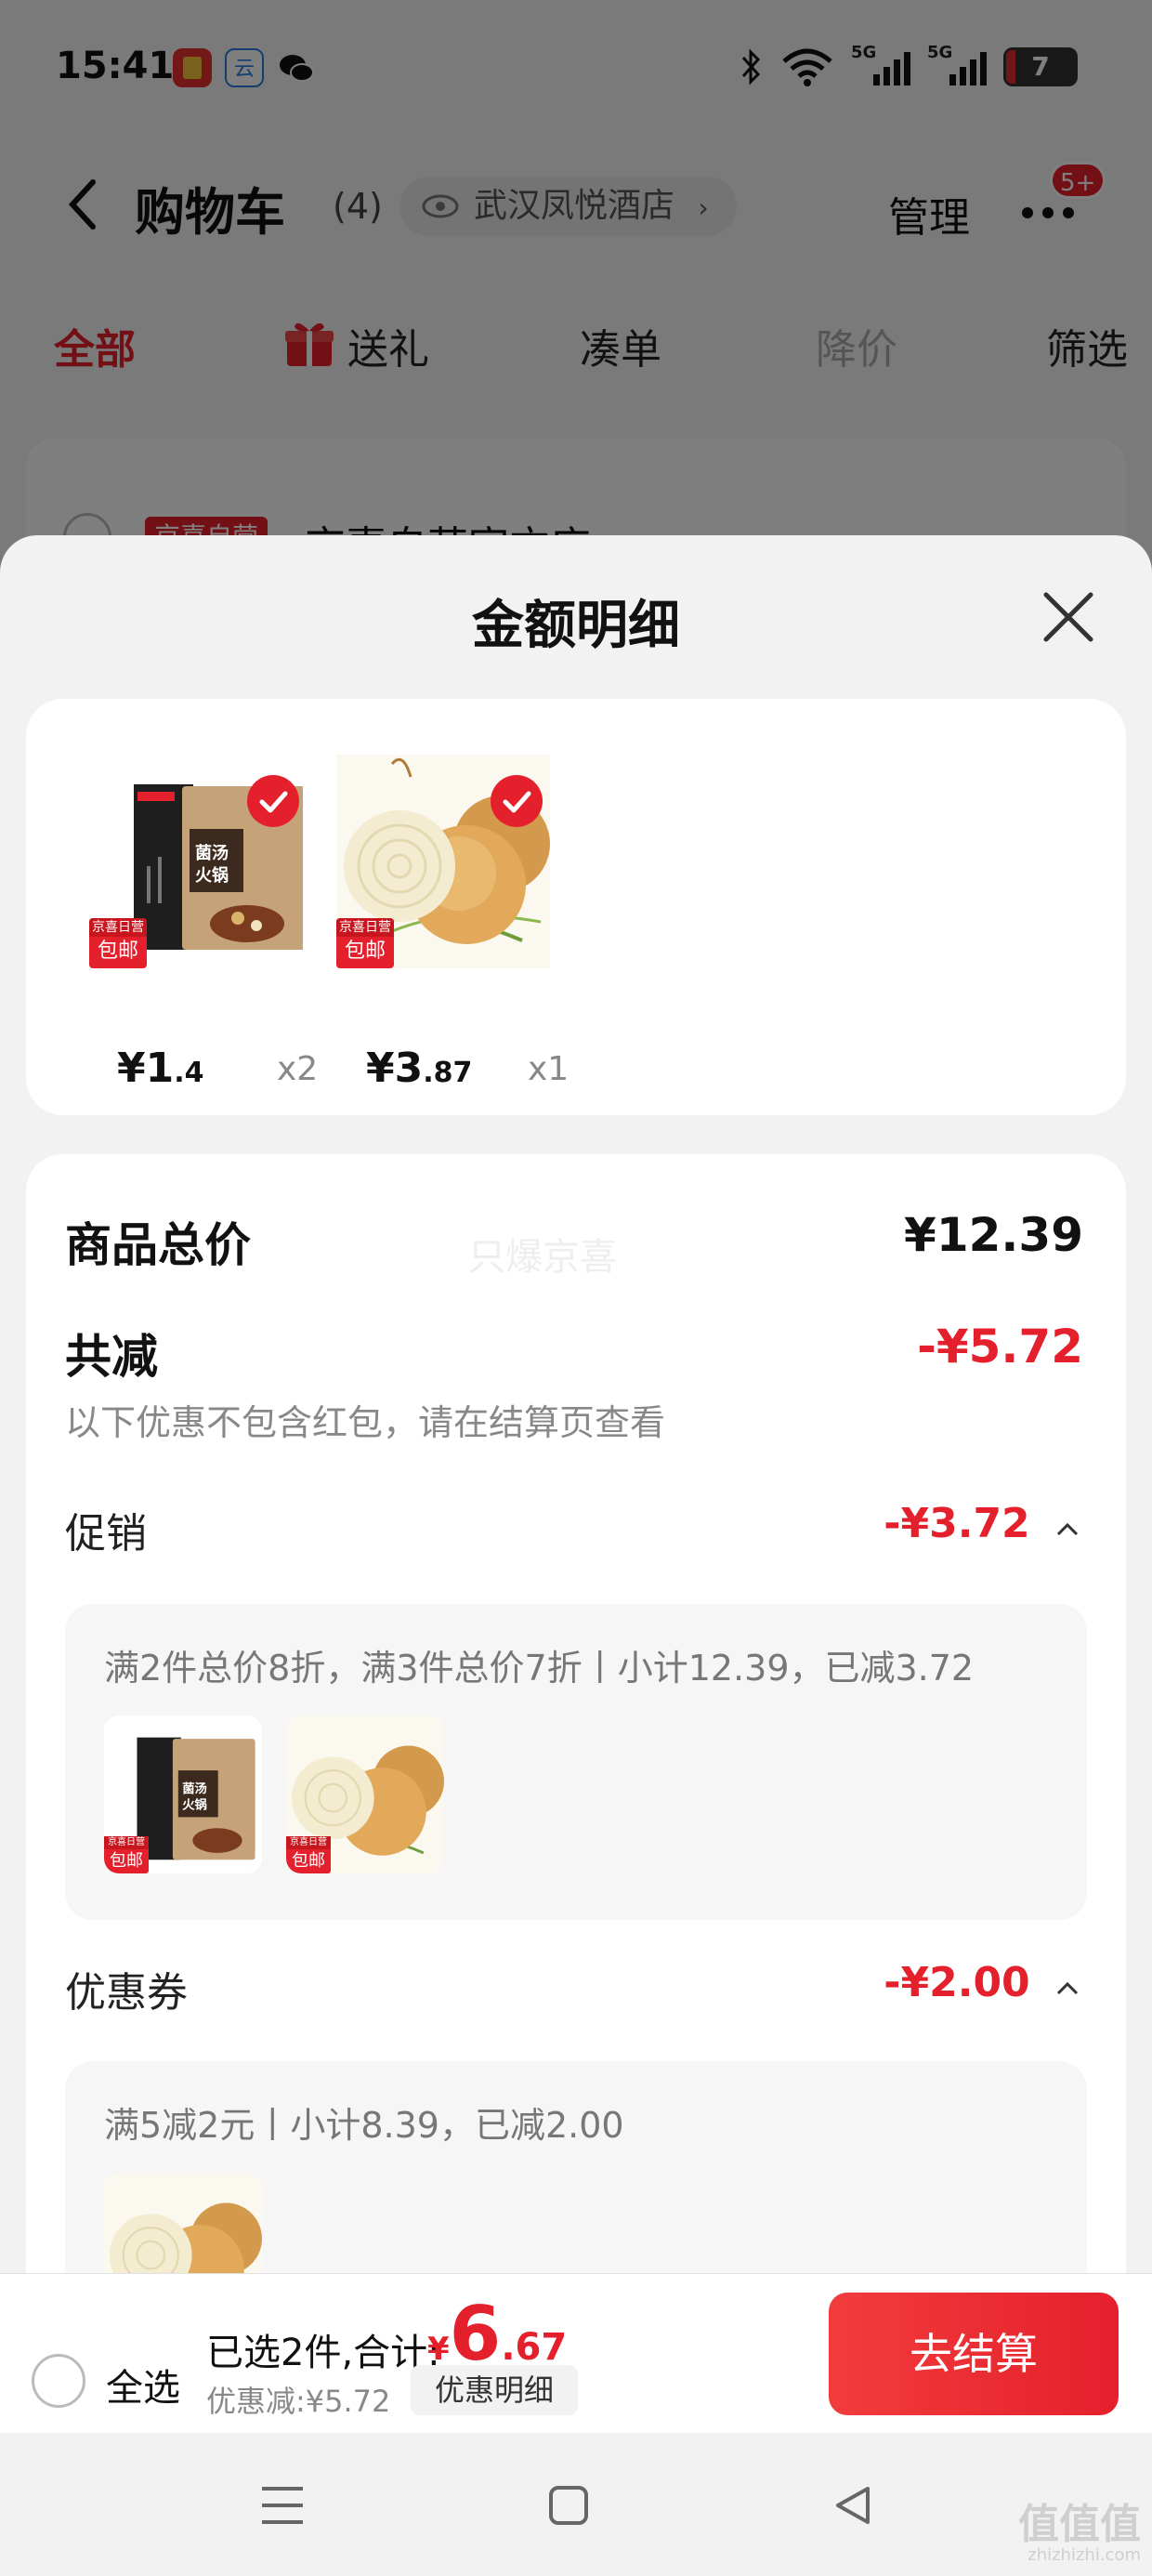  Describe the element at coordinates (1000, 1346) in the screenshot. I see `total-discount-value: -¥5.72` at that location.